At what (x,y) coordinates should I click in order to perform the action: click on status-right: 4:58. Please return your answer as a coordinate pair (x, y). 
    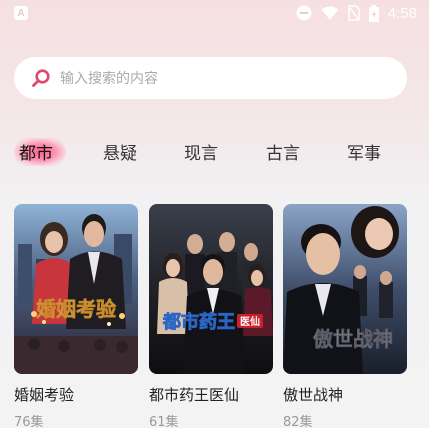
    Looking at the image, I should click on (356, 13).